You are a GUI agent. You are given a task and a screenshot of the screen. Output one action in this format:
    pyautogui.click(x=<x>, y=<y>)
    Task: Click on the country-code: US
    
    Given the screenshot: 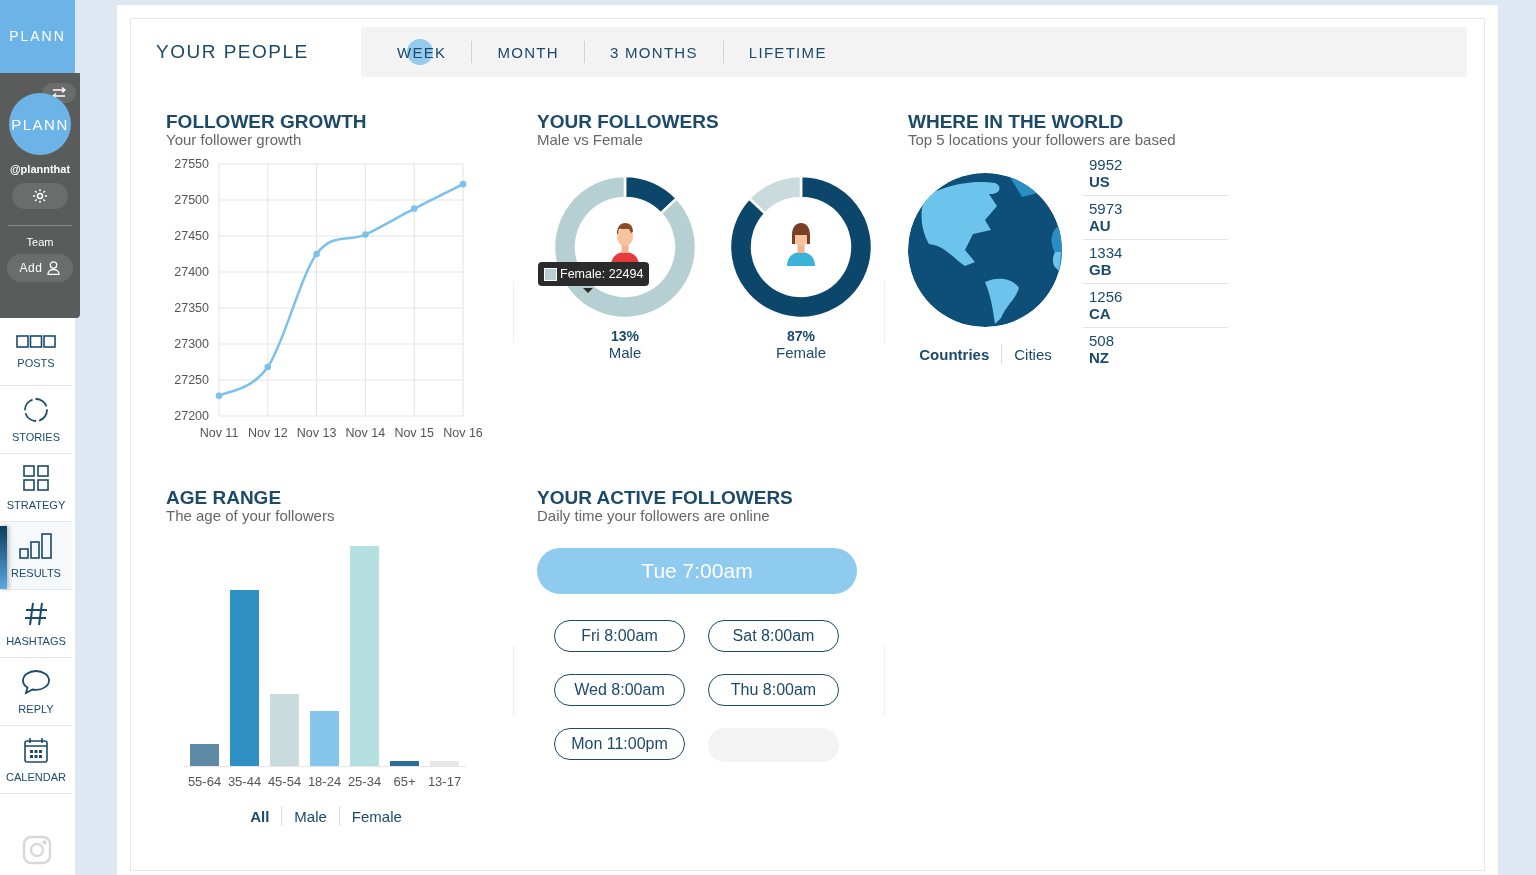 What is the action you would take?
    pyautogui.click(x=1100, y=181)
    